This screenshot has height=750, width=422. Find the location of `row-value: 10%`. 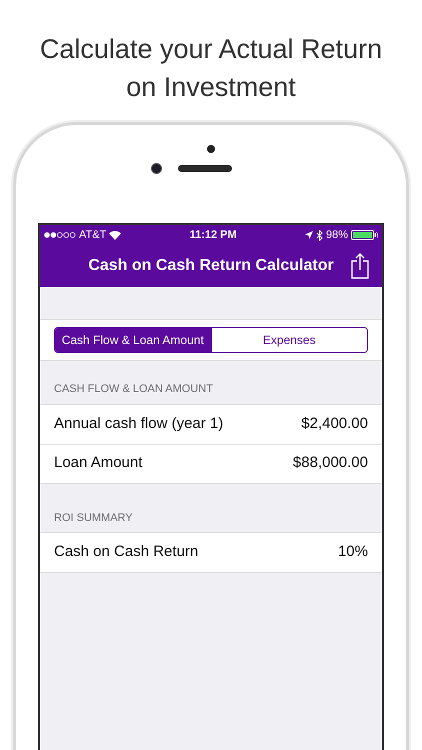

row-value: 10% is located at coordinates (353, 552).